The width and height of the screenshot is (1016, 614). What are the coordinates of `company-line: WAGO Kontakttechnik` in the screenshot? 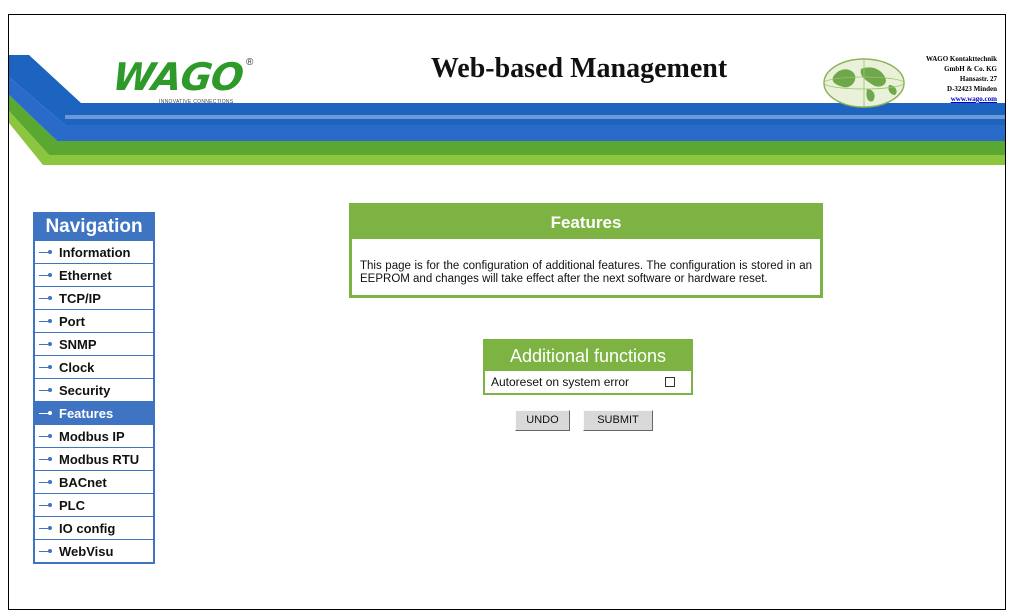 It's located at (961, 59).